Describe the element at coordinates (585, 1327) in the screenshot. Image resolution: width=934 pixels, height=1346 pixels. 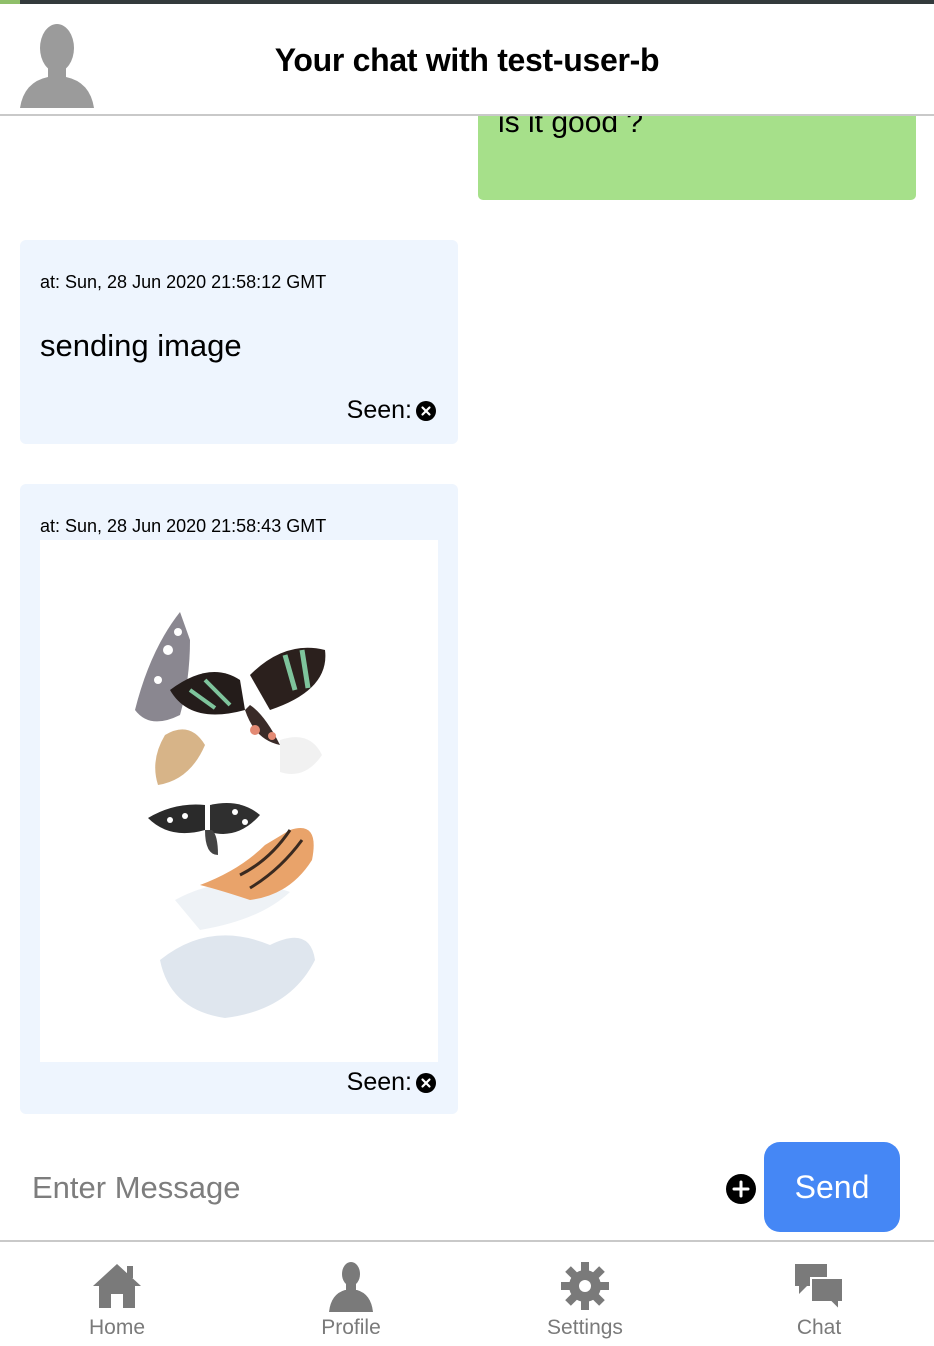
I see `tab-label: Settings` at that location.